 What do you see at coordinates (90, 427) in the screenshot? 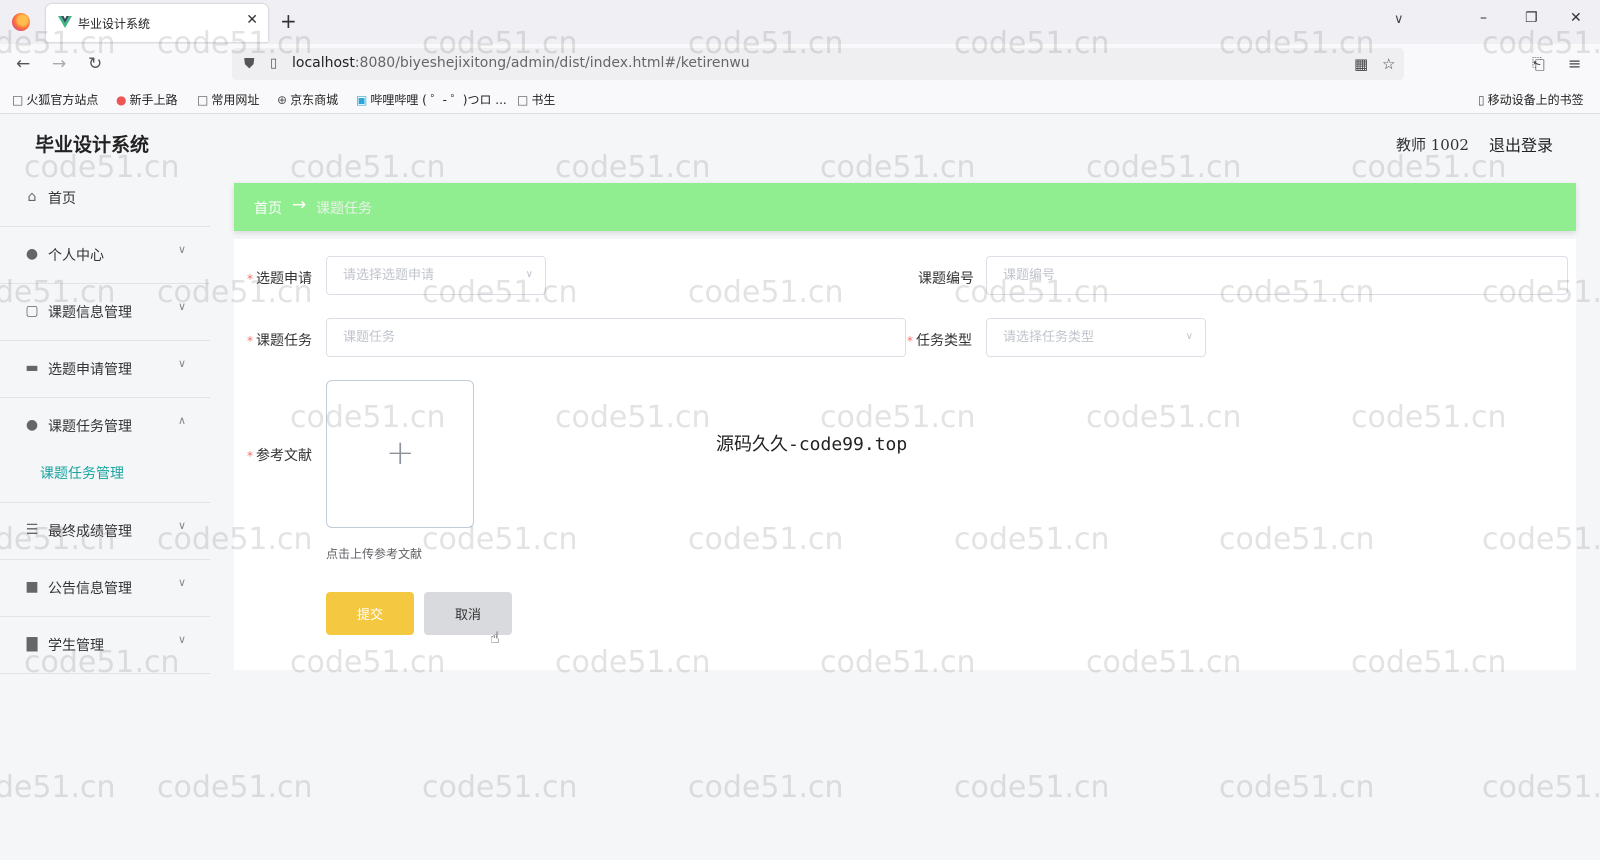
I see `sidebar-item-label: 课题任务管理` at bounding box center [90, 427].